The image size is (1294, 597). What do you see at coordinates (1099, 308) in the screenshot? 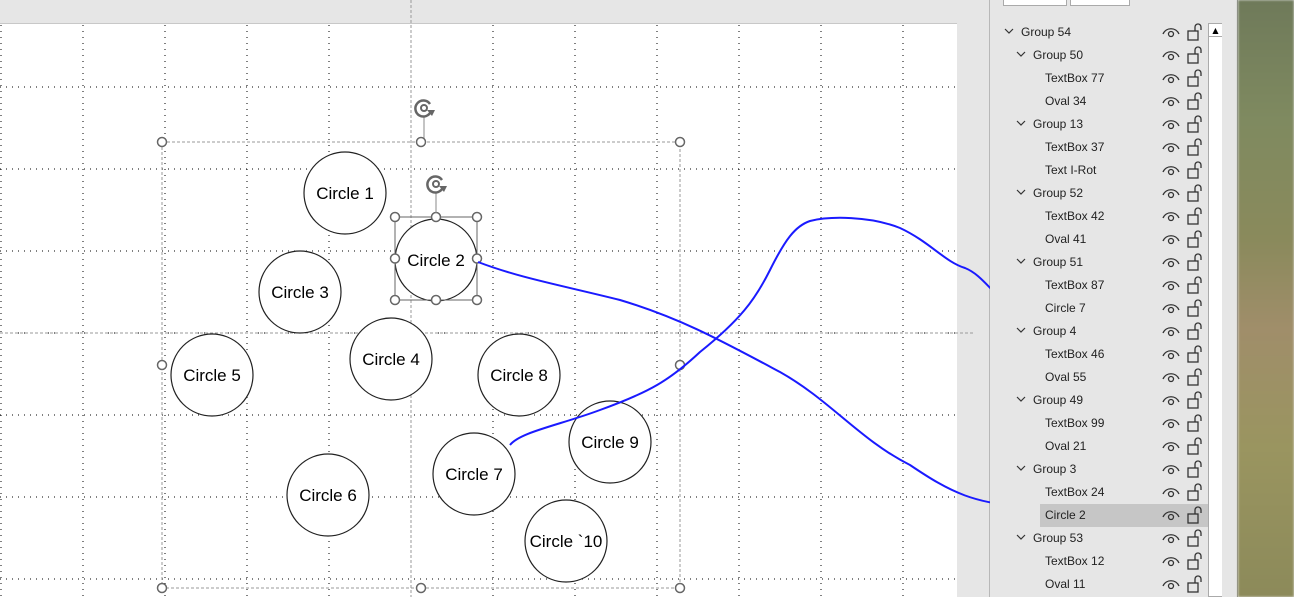
I see `tree-item: Circle 7` at bounding box center [1099, 308].